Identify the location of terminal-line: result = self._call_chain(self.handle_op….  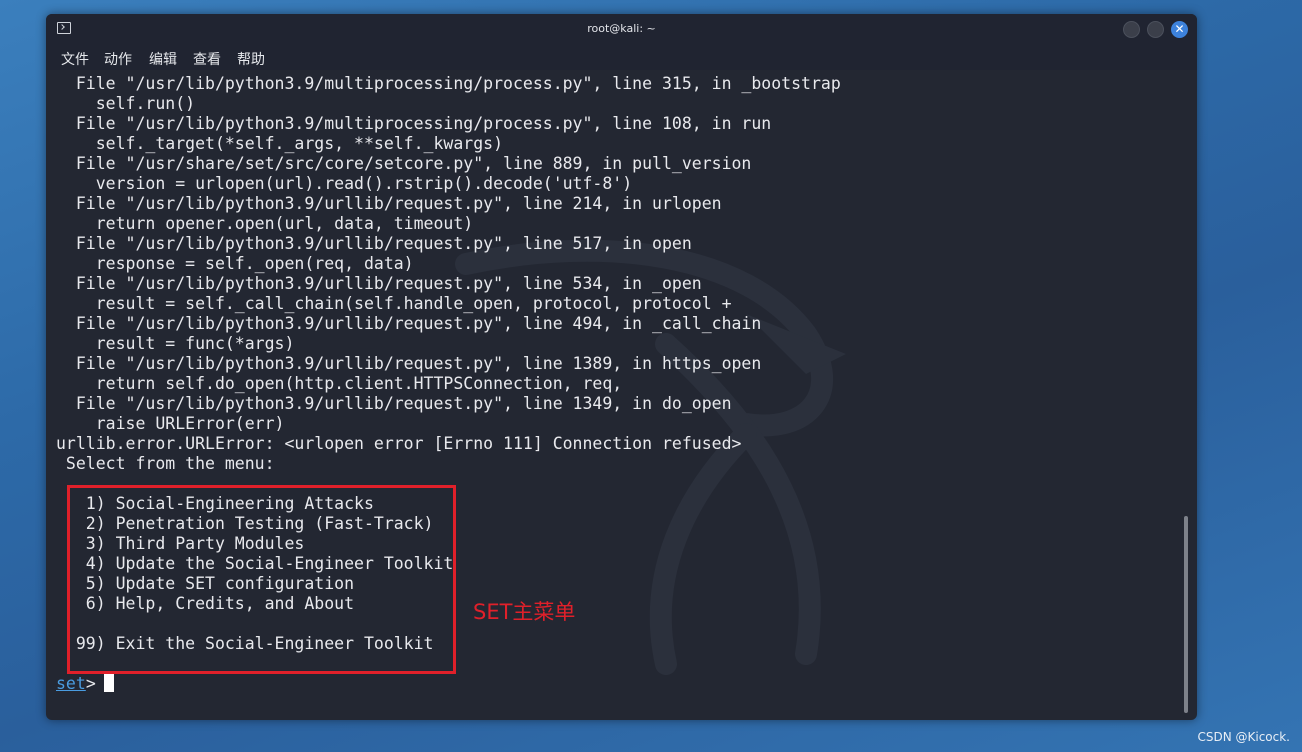
(394, 303).